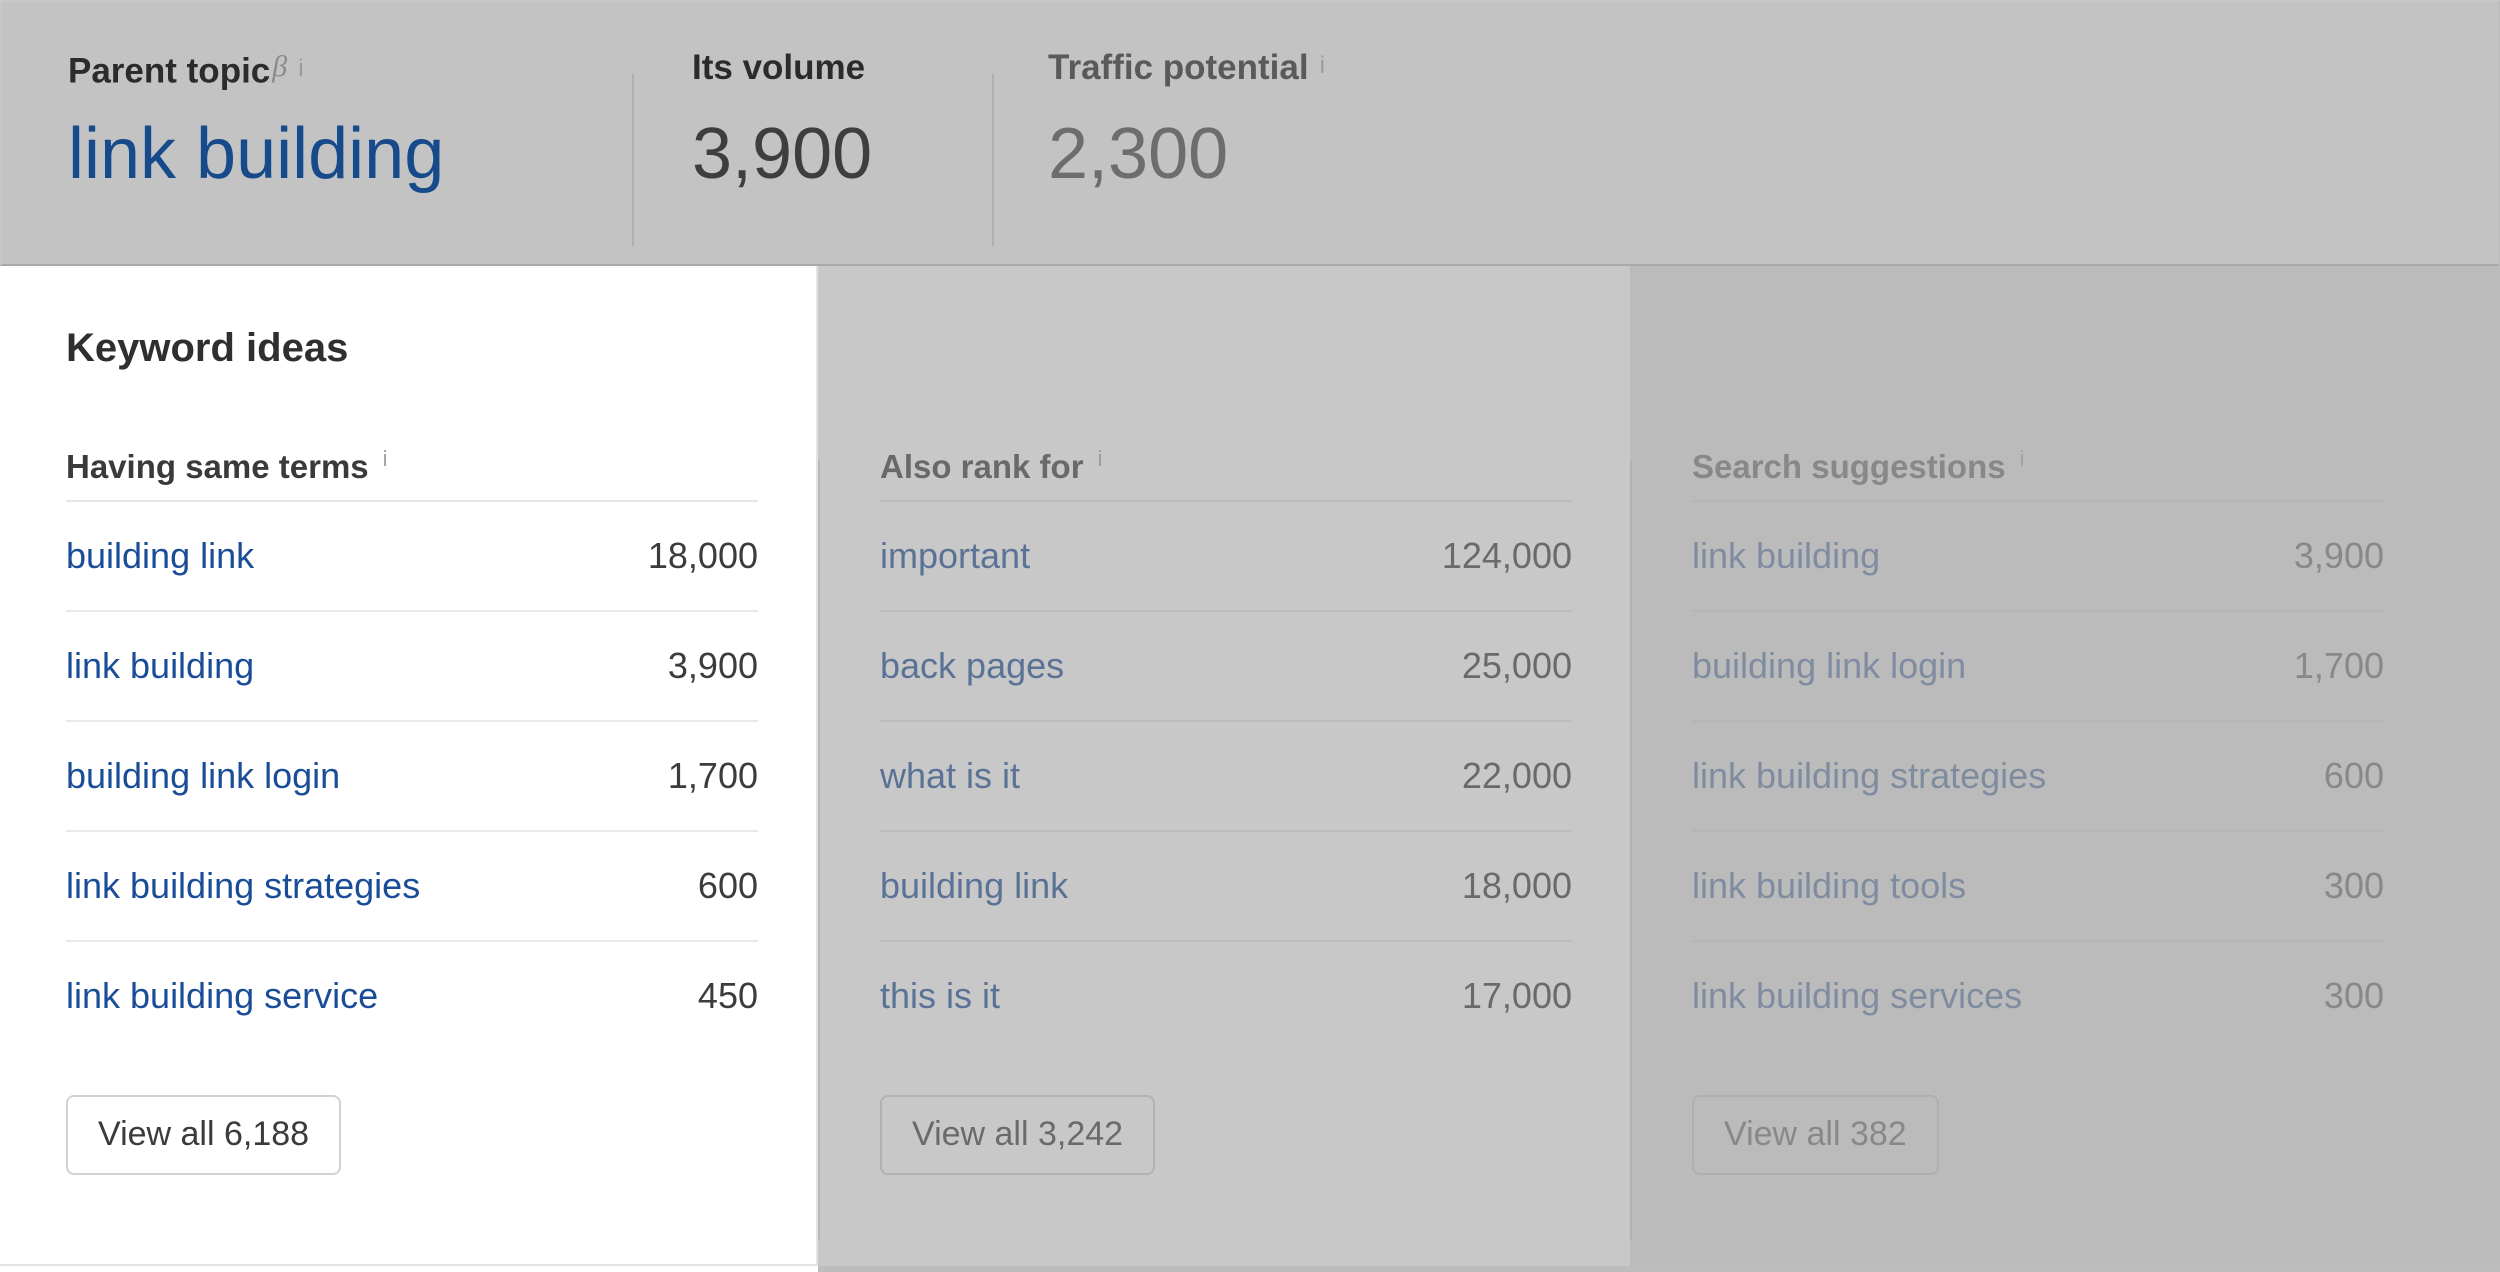  Describe the element at coordinates (1849, 466) in the screenshot. I see `column-header-label: Search suggestions` at that location.